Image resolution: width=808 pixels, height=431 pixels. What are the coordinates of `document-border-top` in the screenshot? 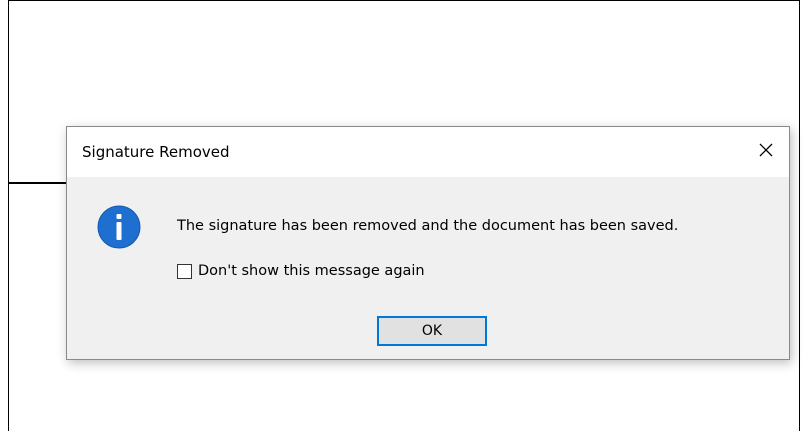 It's located at (404, 0).